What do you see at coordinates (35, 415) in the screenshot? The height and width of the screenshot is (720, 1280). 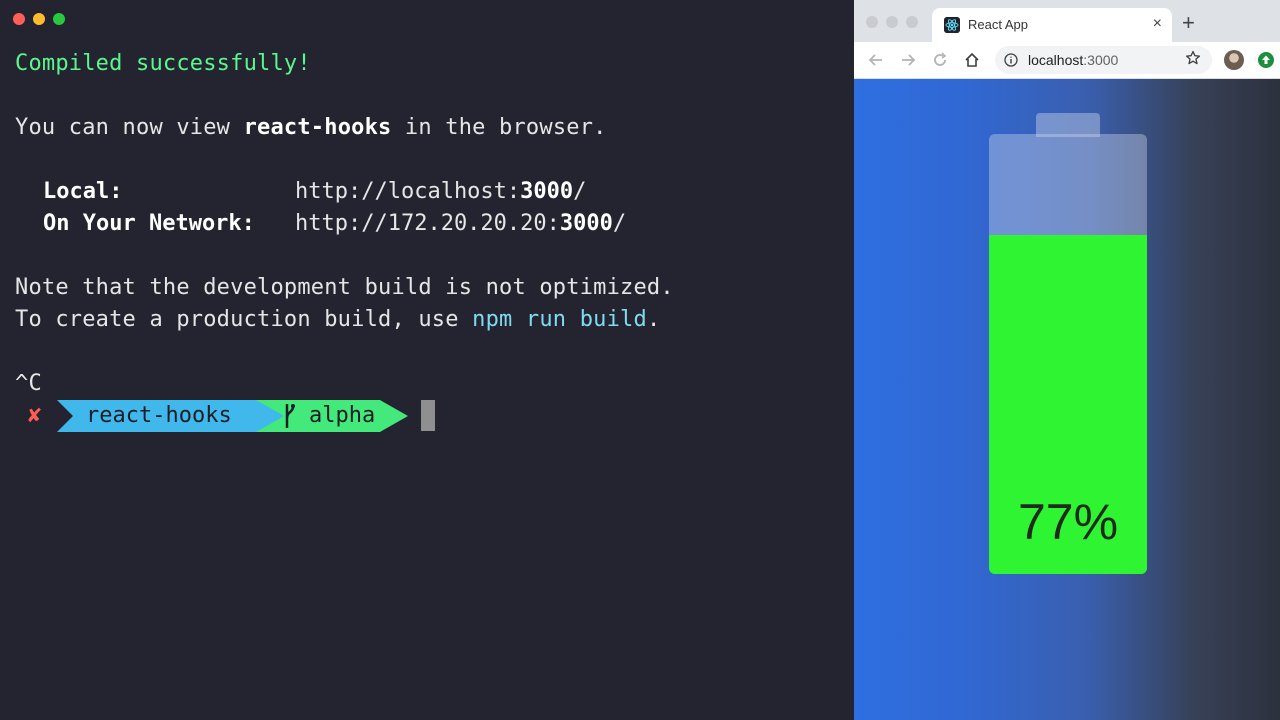 I see `error-status-icon: ✘` at bounding box center [35, 415].